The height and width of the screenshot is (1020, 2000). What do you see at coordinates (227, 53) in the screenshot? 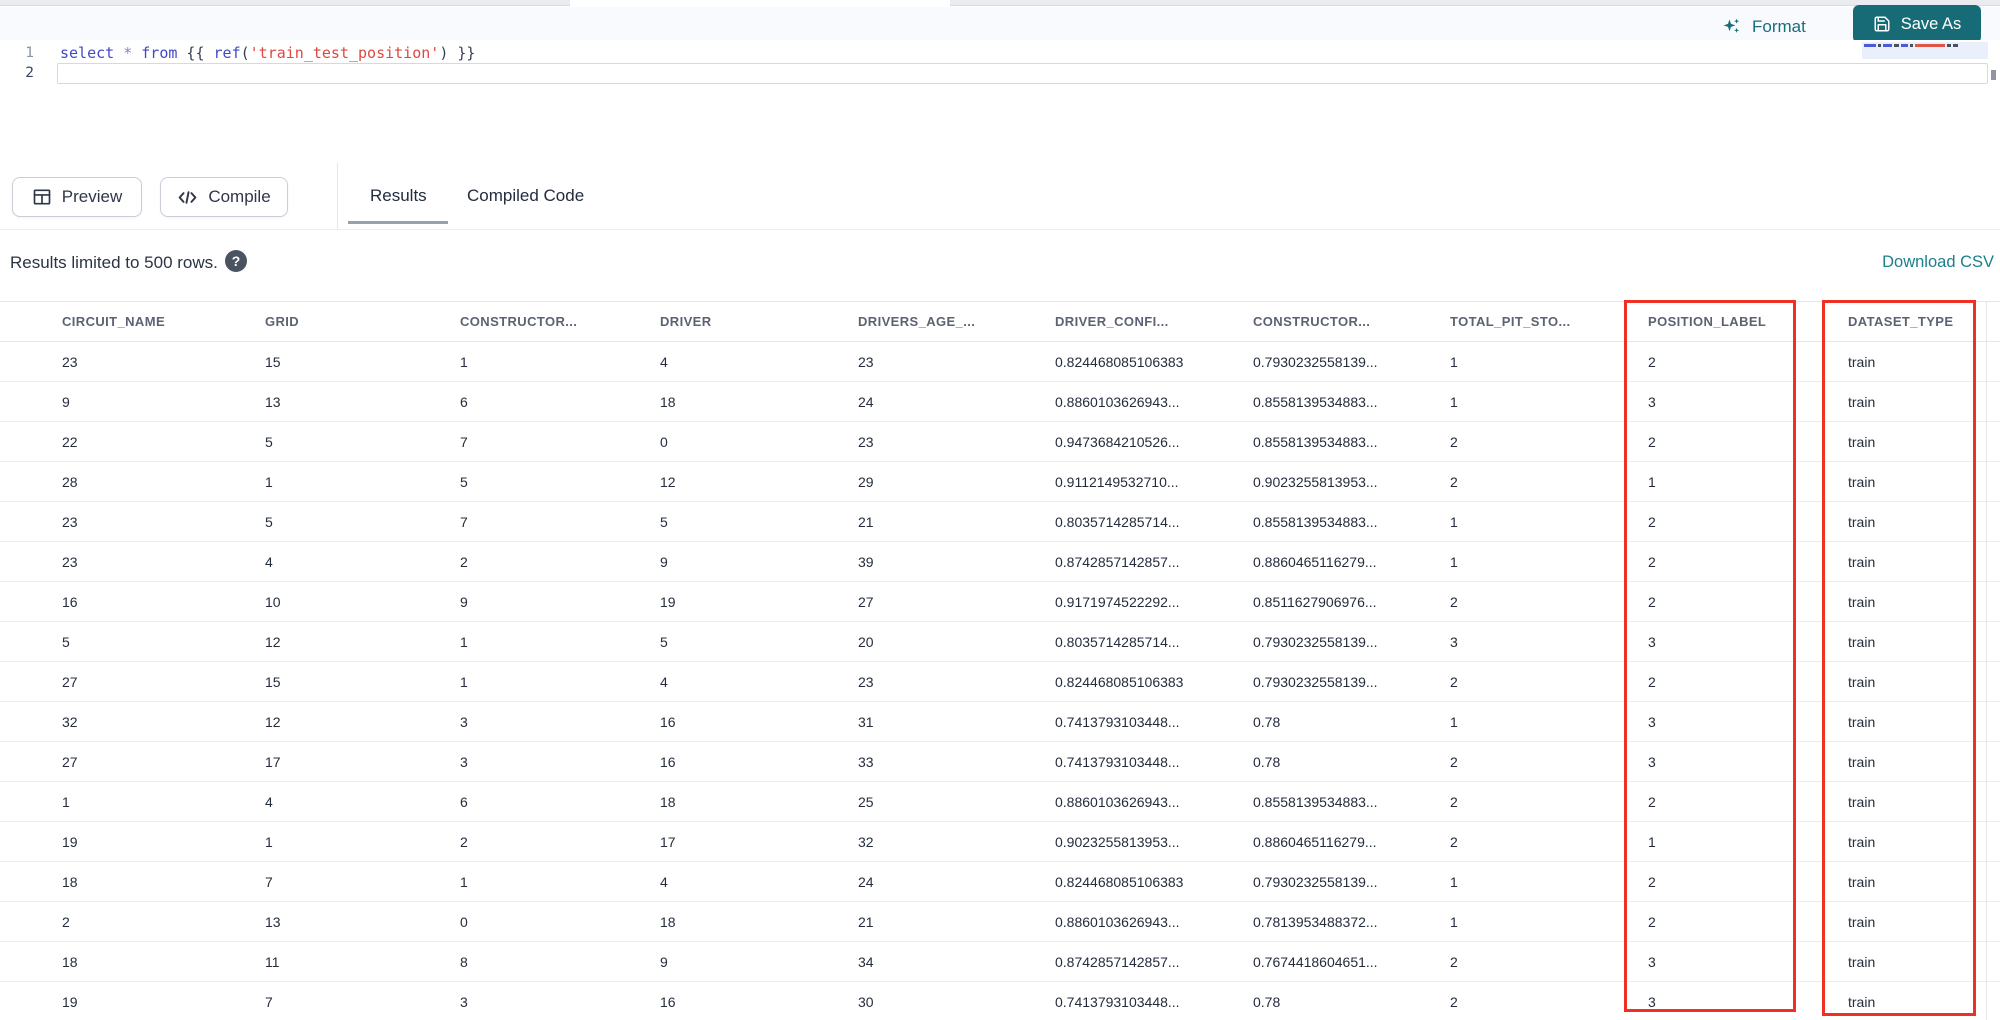
I see `code-token: ref` at bounding box center [227, 53].